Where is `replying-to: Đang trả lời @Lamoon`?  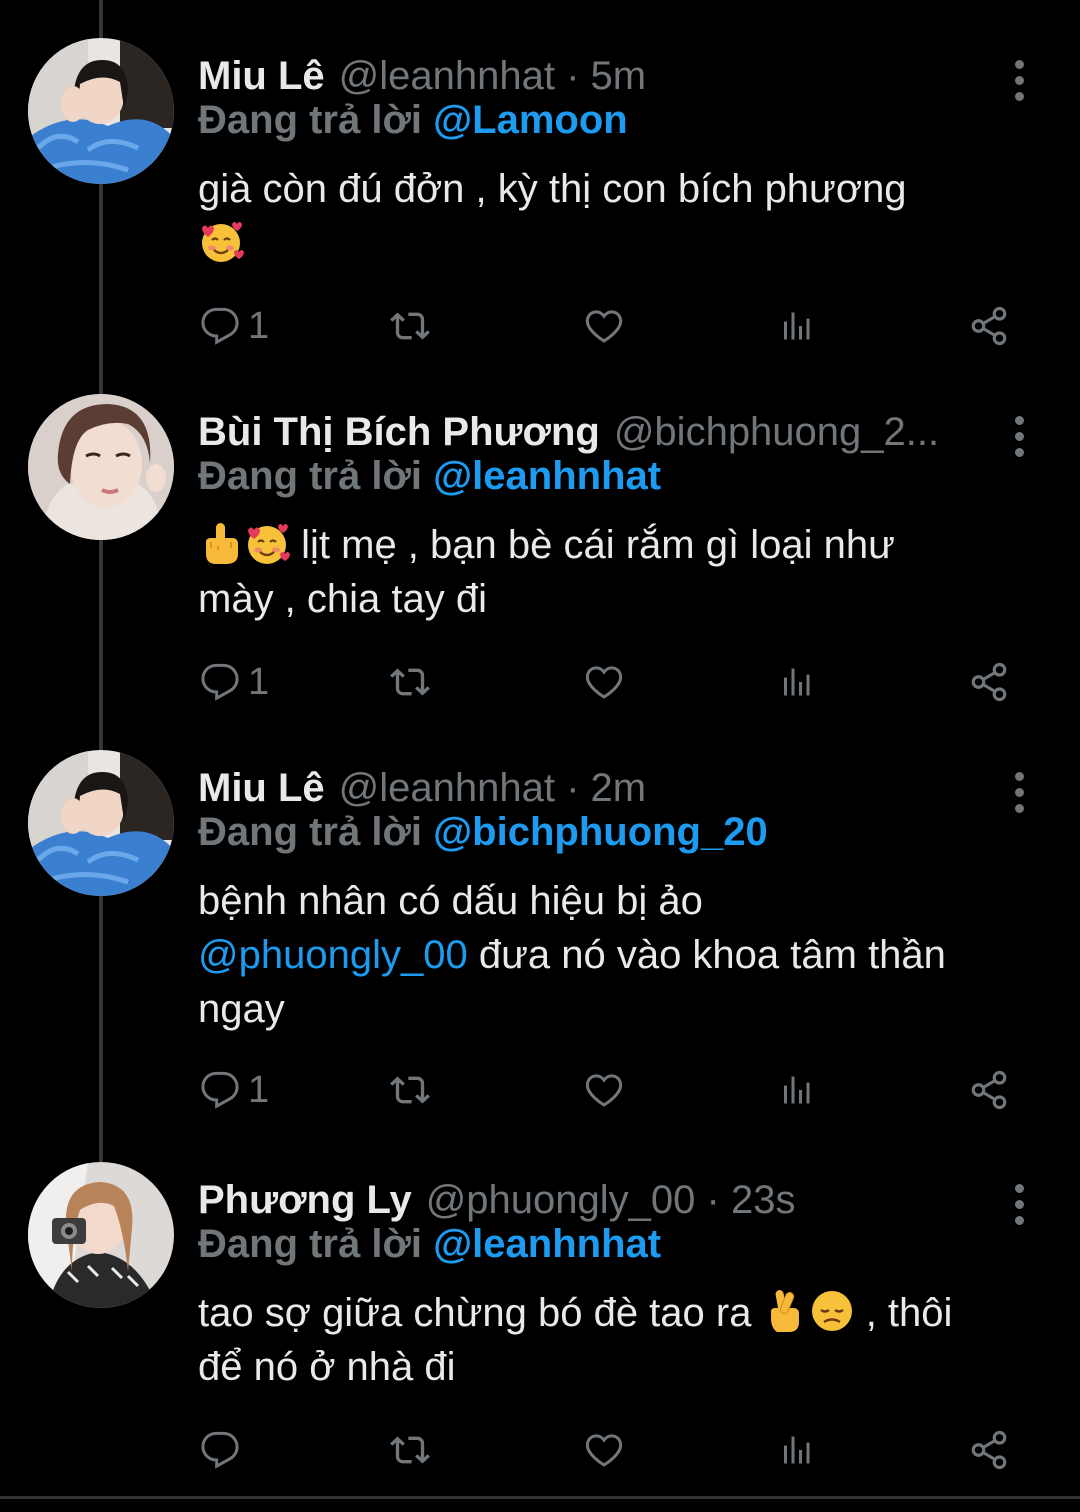
replying-to: Đang trả lời @Lamoon is located at coordinates (413, 120).